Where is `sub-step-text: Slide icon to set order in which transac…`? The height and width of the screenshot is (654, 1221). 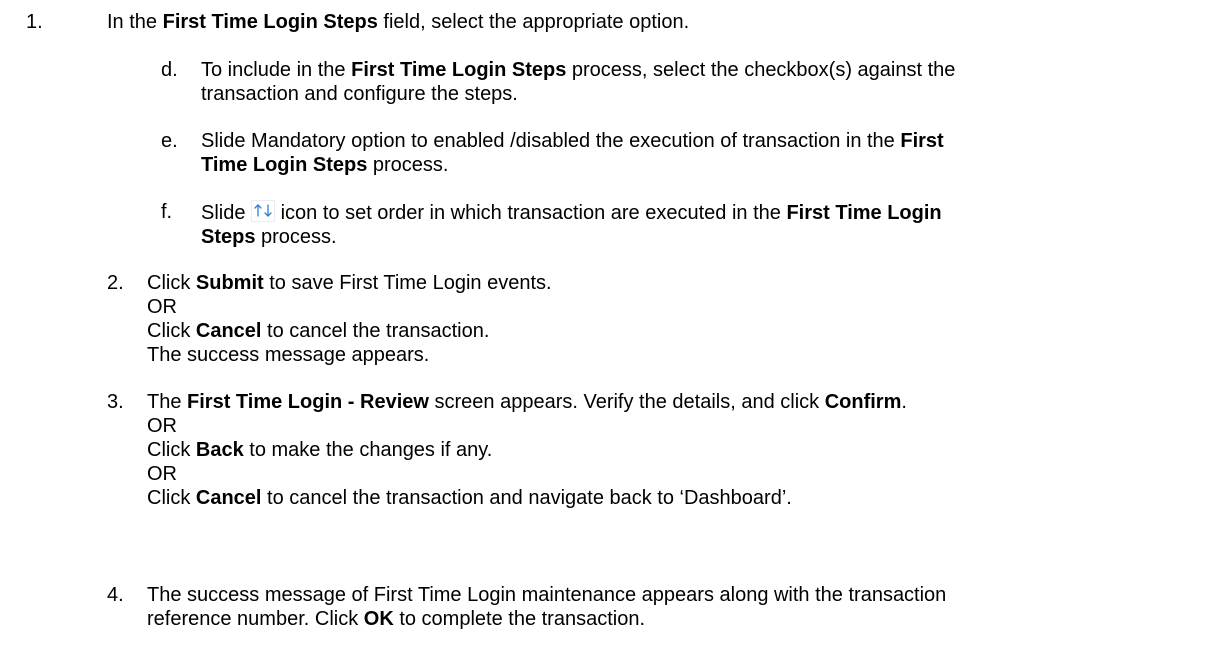
sub-step-text: Slide icon to set order in which transac… is located at coordinates (571, 224).